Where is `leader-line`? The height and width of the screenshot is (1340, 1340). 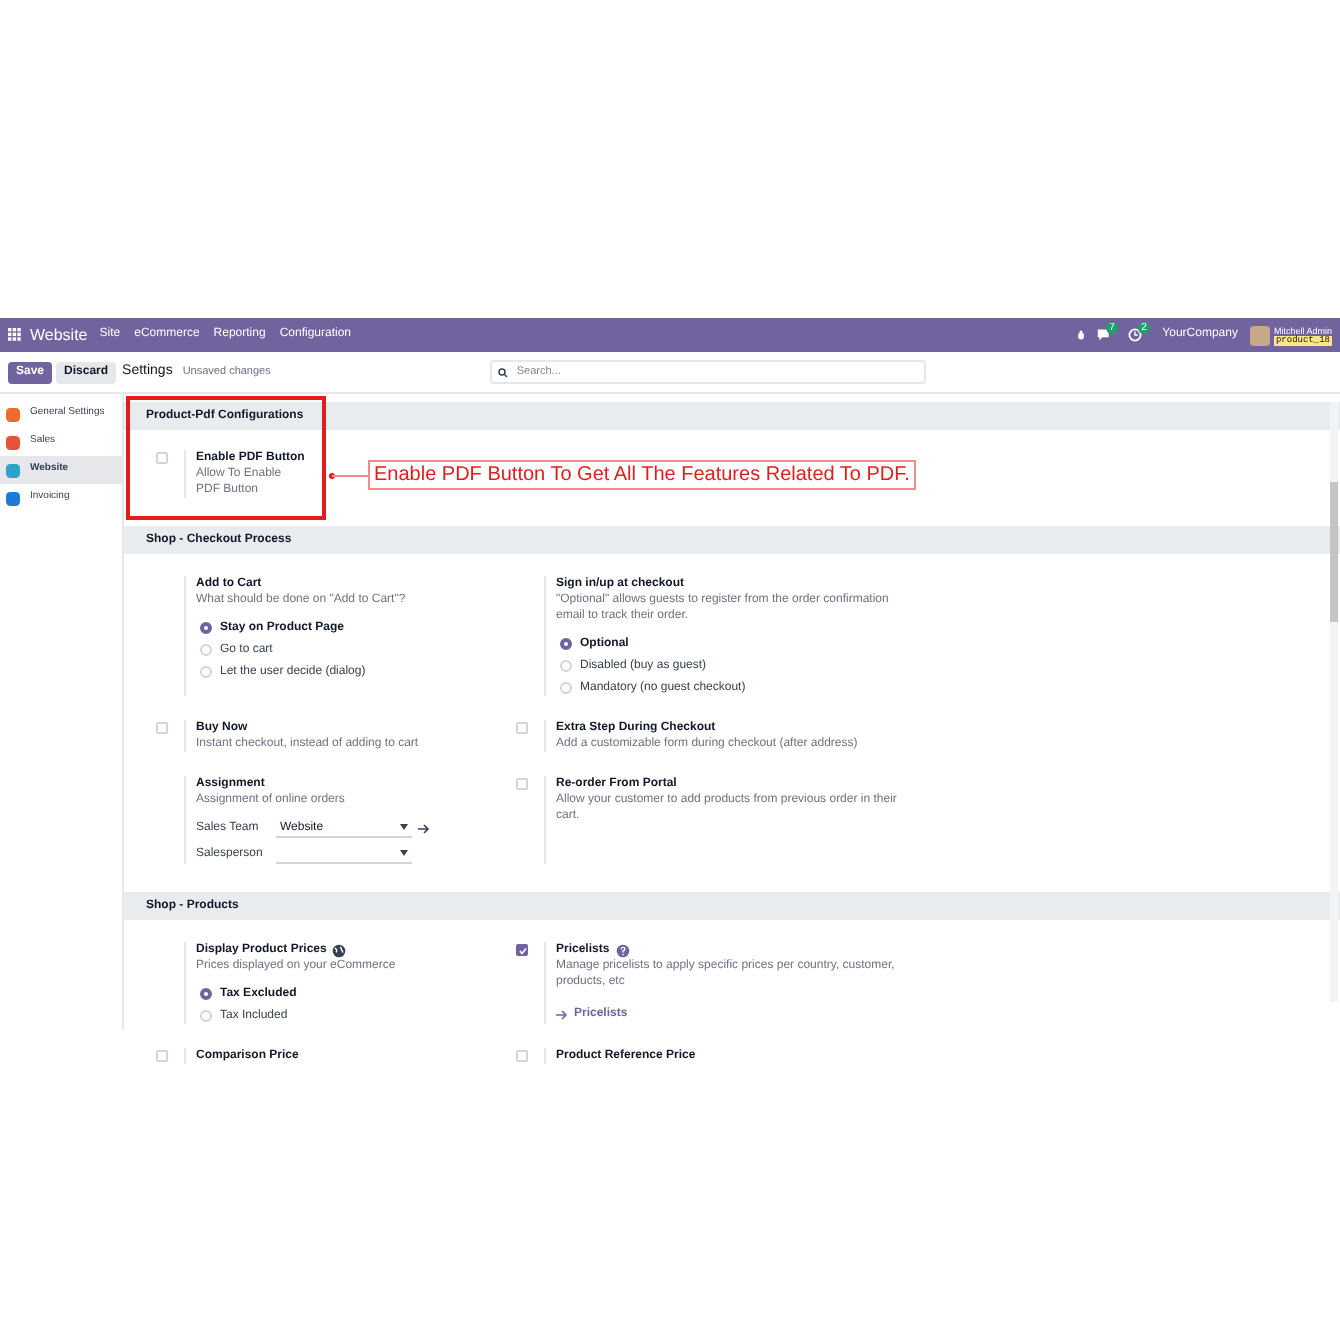 leader-line is located at coordinates (348, 476).